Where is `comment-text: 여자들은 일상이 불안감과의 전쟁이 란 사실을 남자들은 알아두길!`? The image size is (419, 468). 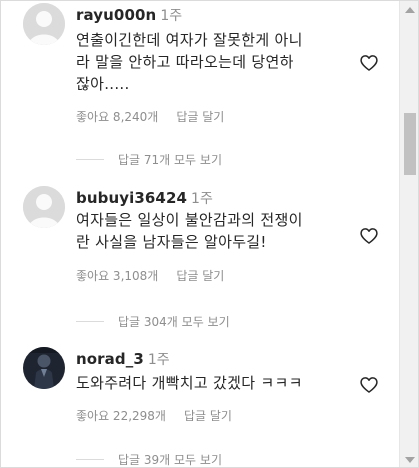
comment-text: 여자들은 일상이 불안감과의 전쟁이 란 사실을 남자들은 알아두길! is located at coordinates (189, 231).